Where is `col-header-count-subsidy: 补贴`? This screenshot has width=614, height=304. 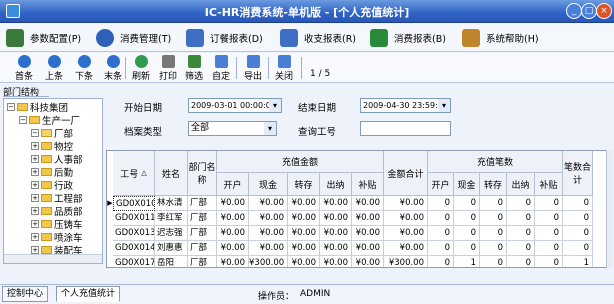
col-header-count-subsidy: 补贴 is located at coordinates (549, 184).